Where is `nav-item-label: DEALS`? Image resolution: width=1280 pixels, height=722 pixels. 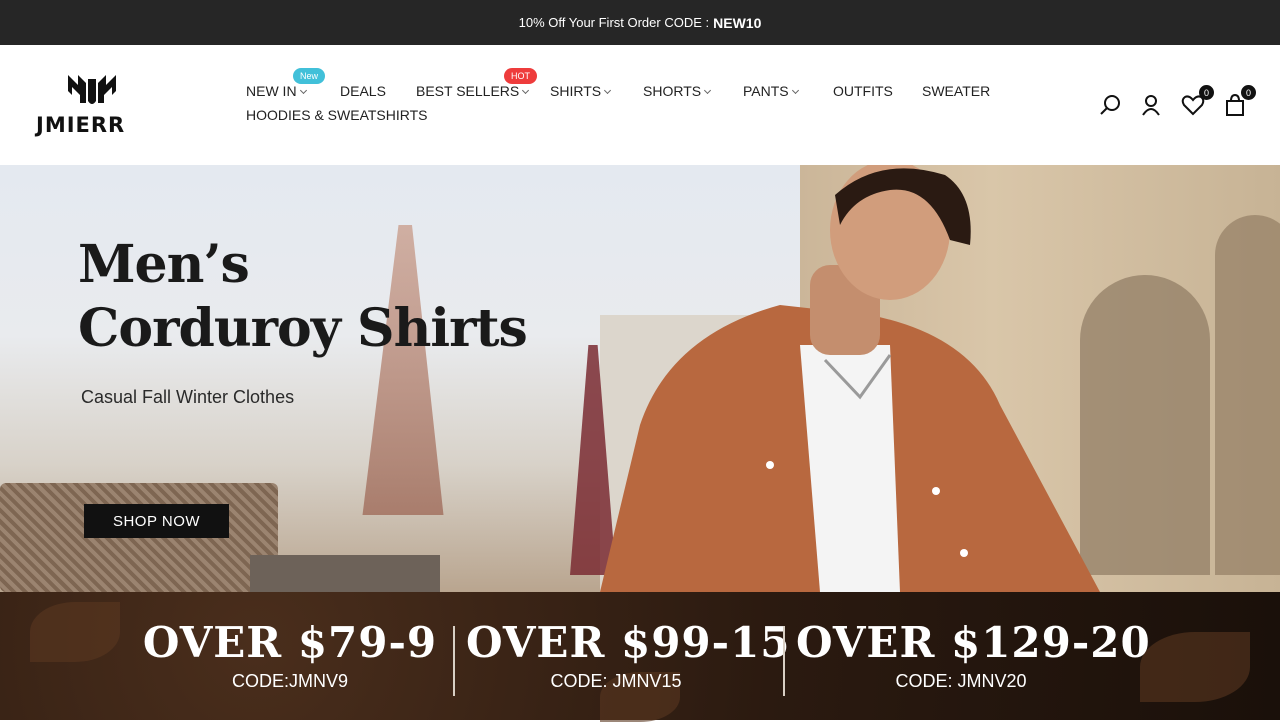
nav-item-label: DEALS is located at coordinates (363, 91).